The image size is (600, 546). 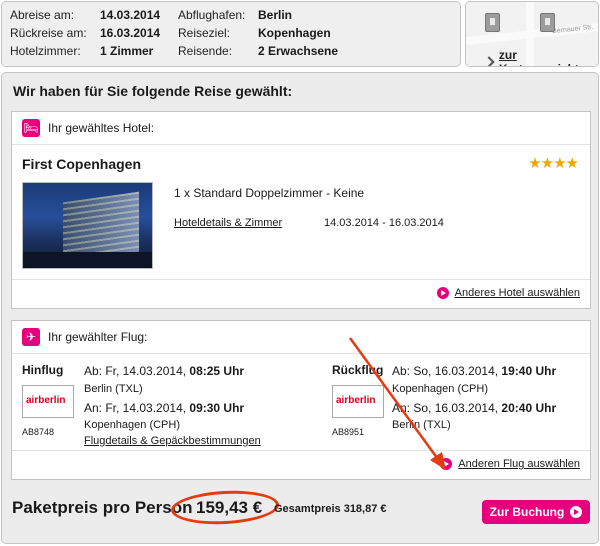 What do you see at coordinates (101, 128) in the screenshot?
I see `hotel-card-title: Ihr gewähltes Hotel:` at bounding box center [101, 128].